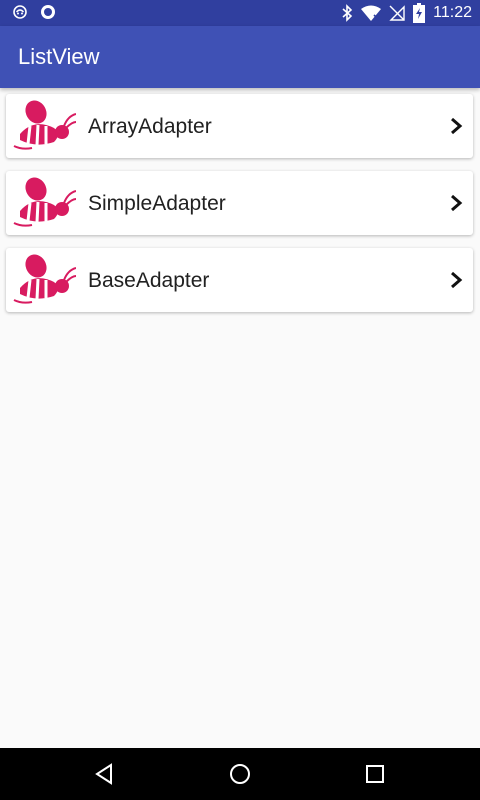 This screenshot has width=480, height=800. Describe the element at coordinates (452, 12) in the screenshot. I see `status-time: 11:22` at that location.